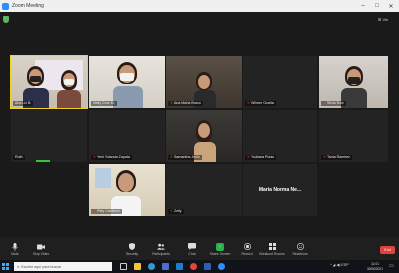  Describe the element at coordinates (63, 266) in the screenshot. I see `taskbar-search-input: ⌕ Escribe aquí para buscar` at that location.